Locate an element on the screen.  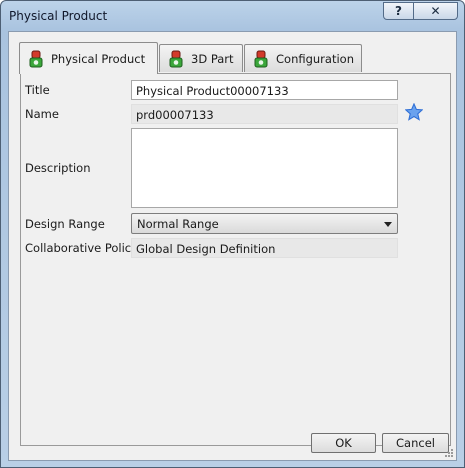
chevron-down-icon is located at coordinates (388, 224).